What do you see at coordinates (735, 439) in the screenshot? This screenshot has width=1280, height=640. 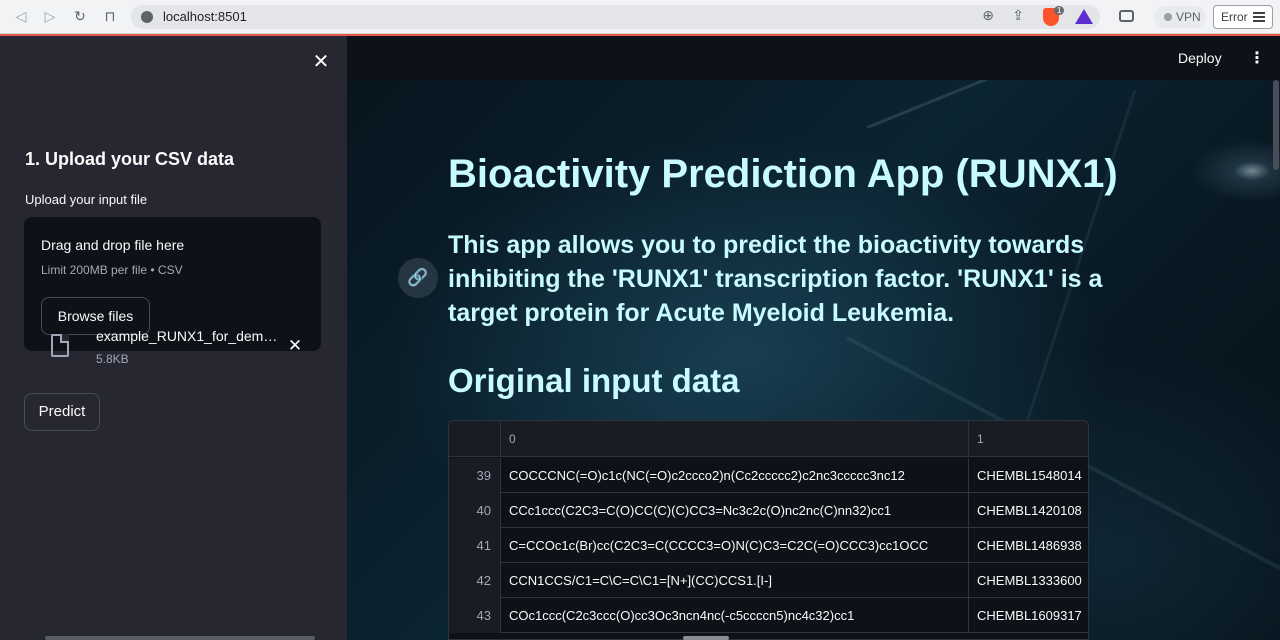 I see `column-header-0: 0` at bounding box center [735, 439].